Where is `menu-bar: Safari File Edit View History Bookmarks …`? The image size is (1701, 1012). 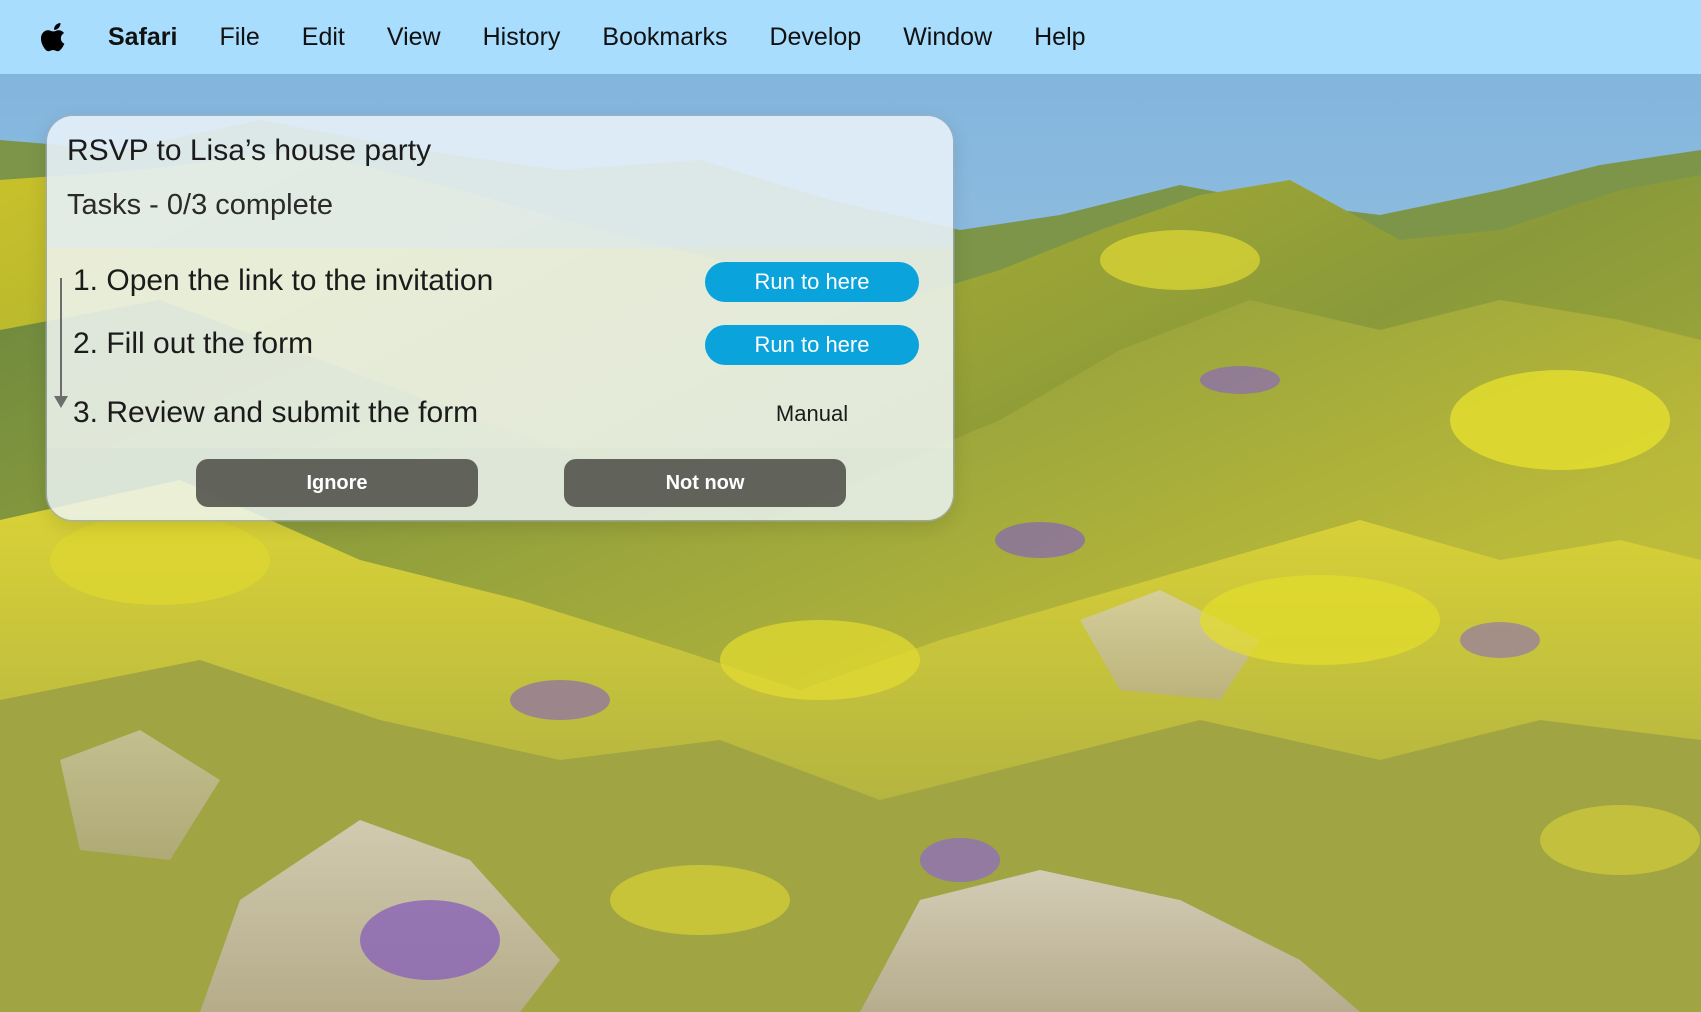
menu-bar: Safari File Edit View History Bookmarks … is located at coordinates (850, 37).